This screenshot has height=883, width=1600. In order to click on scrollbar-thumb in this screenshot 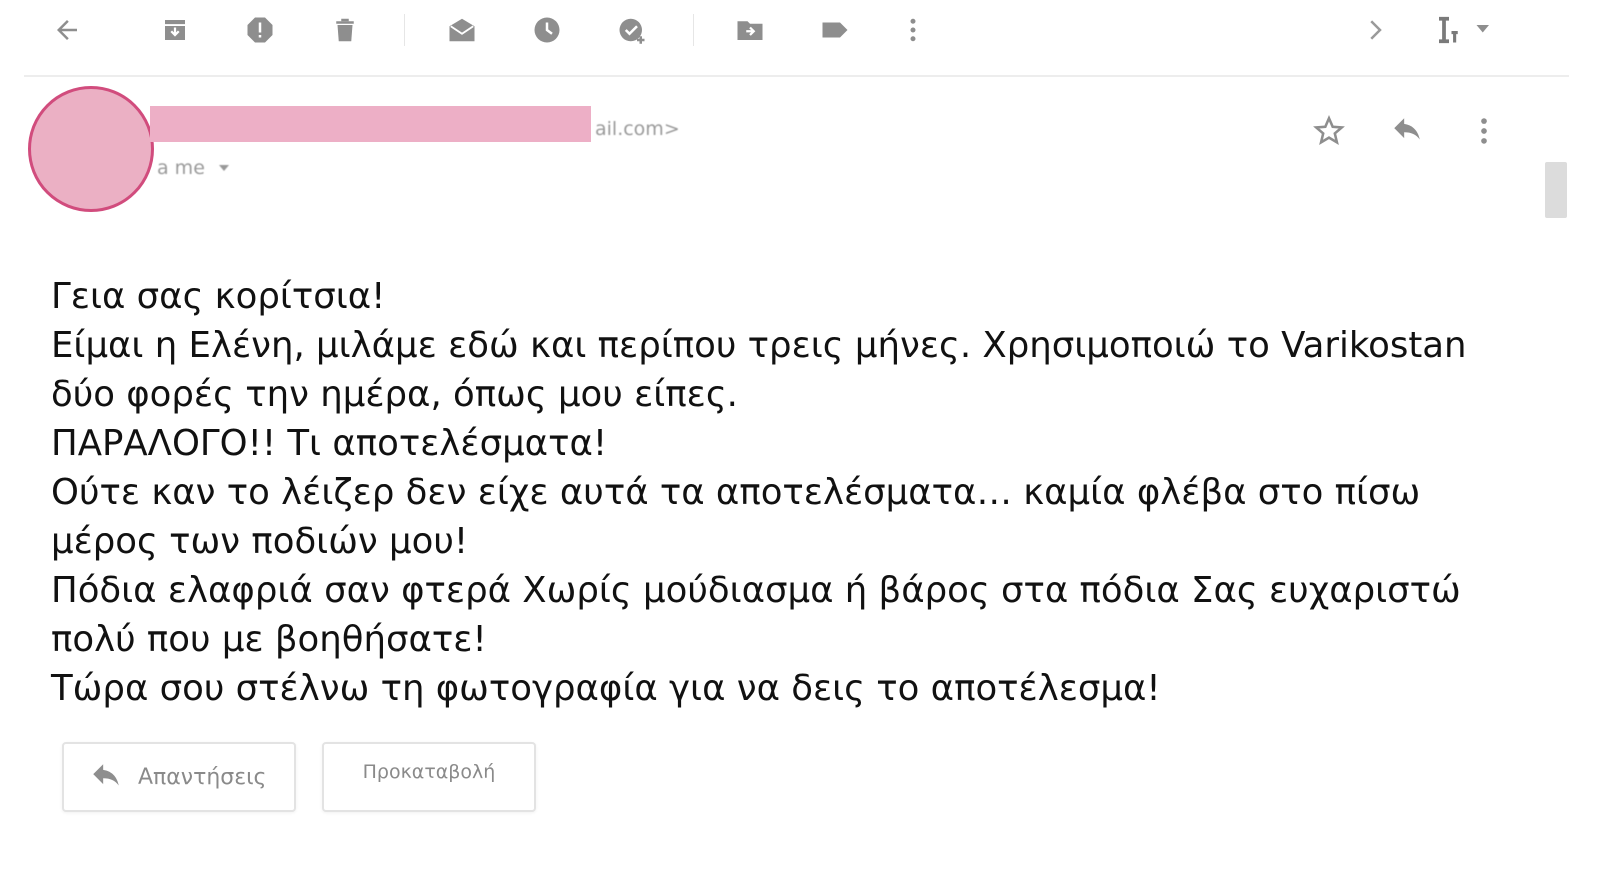, I will do `click(1556, 190)`.